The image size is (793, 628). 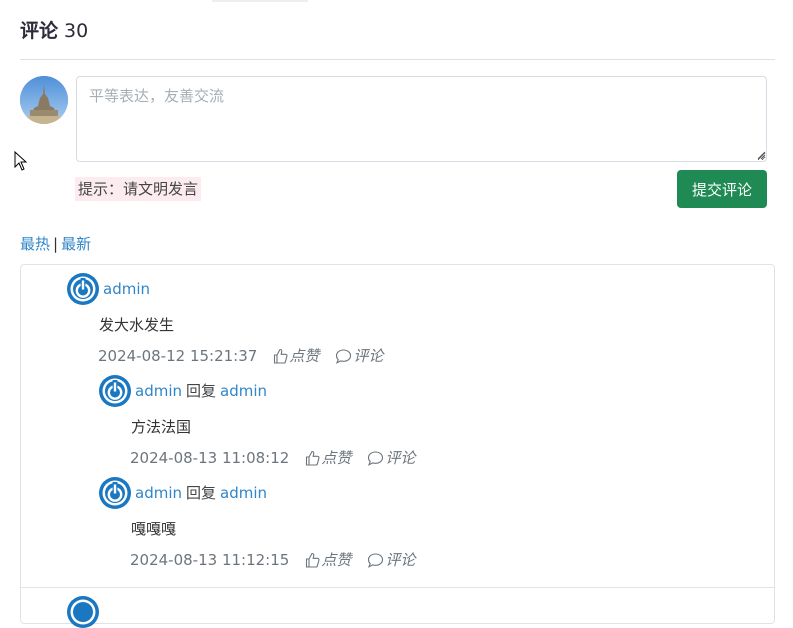 What do you see at coordinates (76, 244) in the screenshot?
I see `sort-latest-link: 最新` at bounding box center [76, 244].